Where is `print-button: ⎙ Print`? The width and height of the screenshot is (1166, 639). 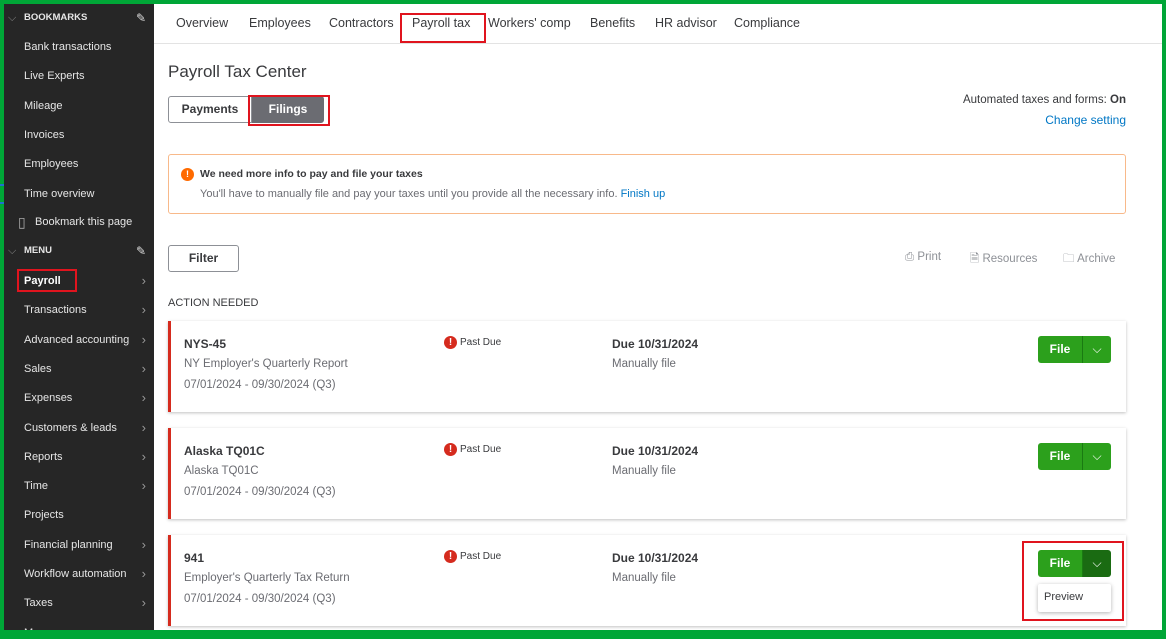
print-button: ⎙ Print is located at coordinates (923, 257).